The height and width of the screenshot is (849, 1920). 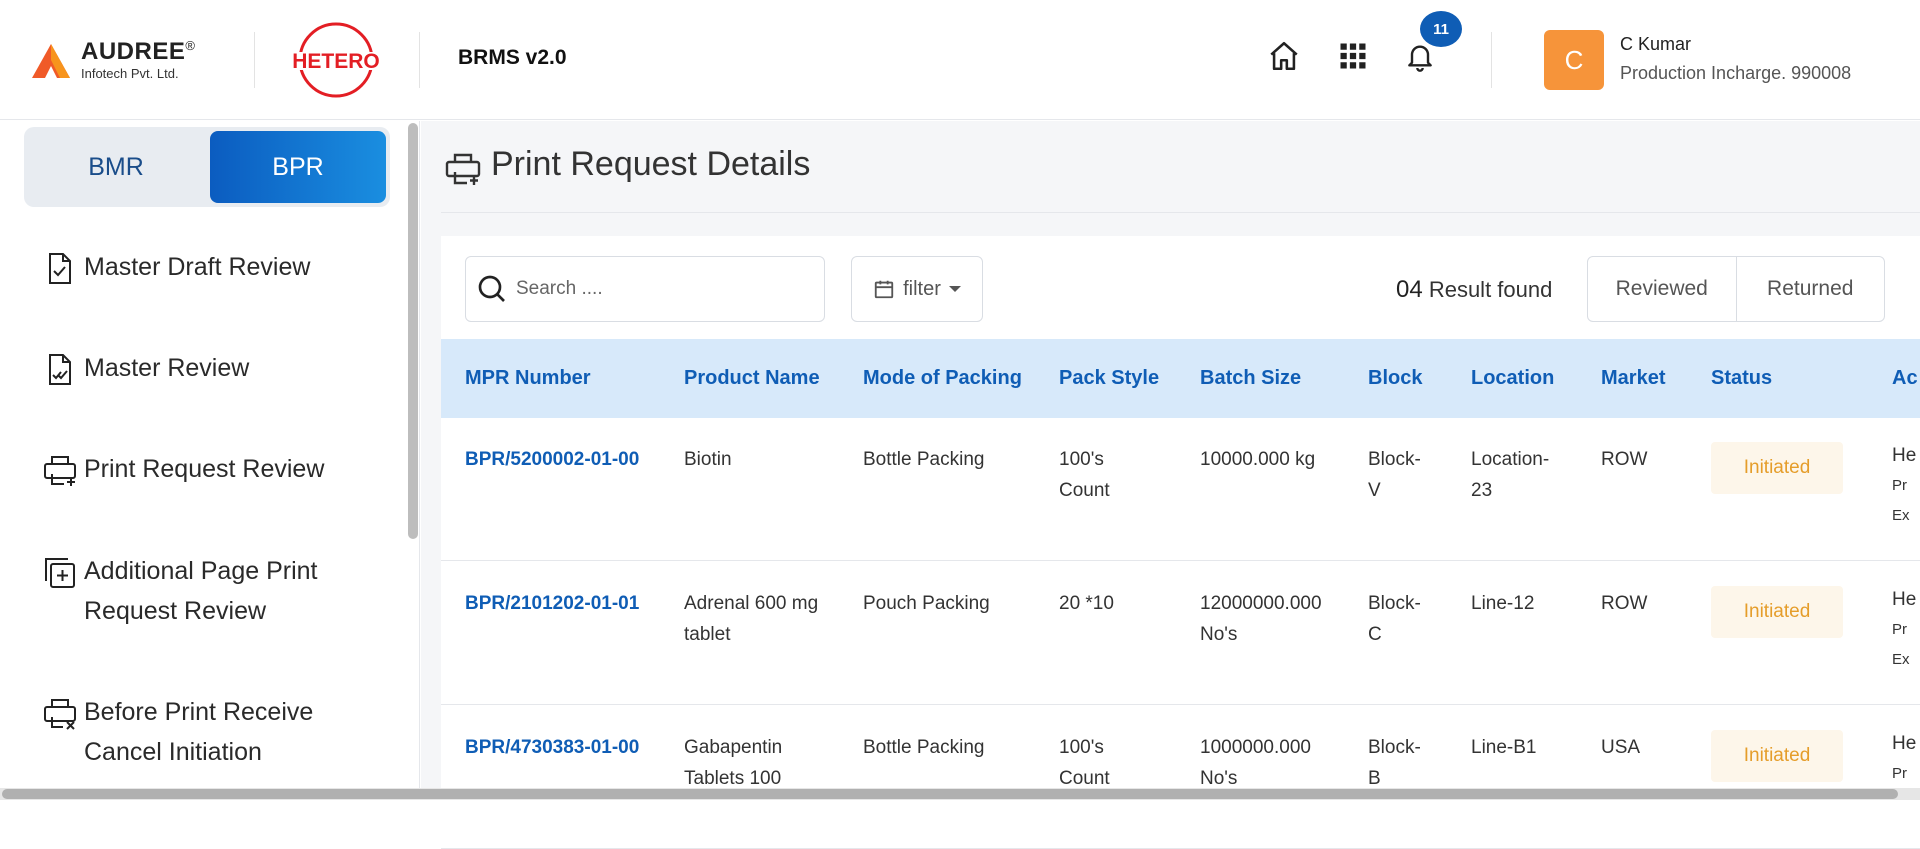 I want to click on column-header: Ac, so click(x=1906, y=378).